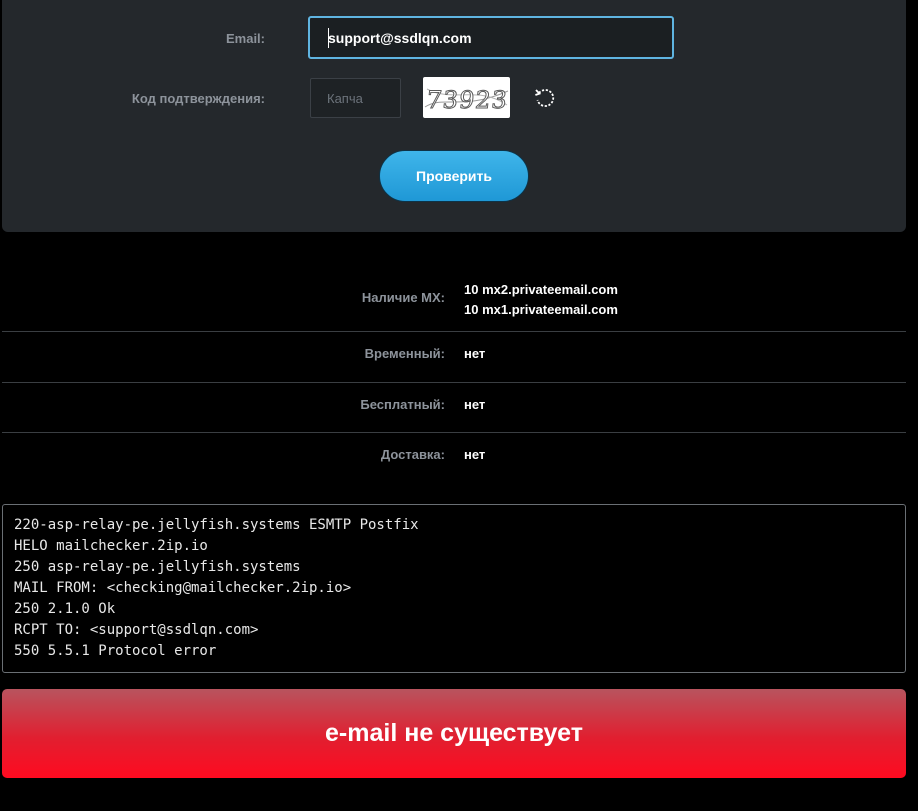 This screenshot has width=918, height=811. What do you see at coordinates (454, 408) in the screenshot?
I see `result-free-row: Бесплатный: нет` at bounding box center [454, 408].